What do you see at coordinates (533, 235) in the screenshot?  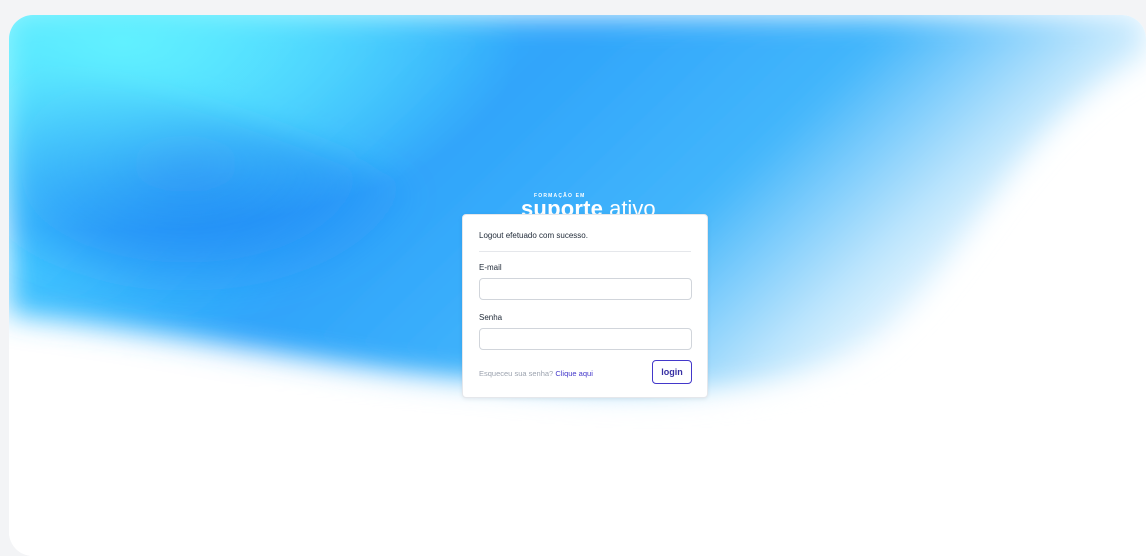 I see `logout-success-message: Logout efetuado com sucesso.` at bounding box center [533, 235].